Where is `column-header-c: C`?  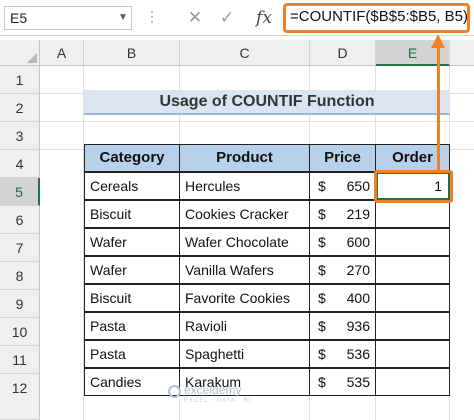 column-header-c: C is located at coordinates (245, 53).